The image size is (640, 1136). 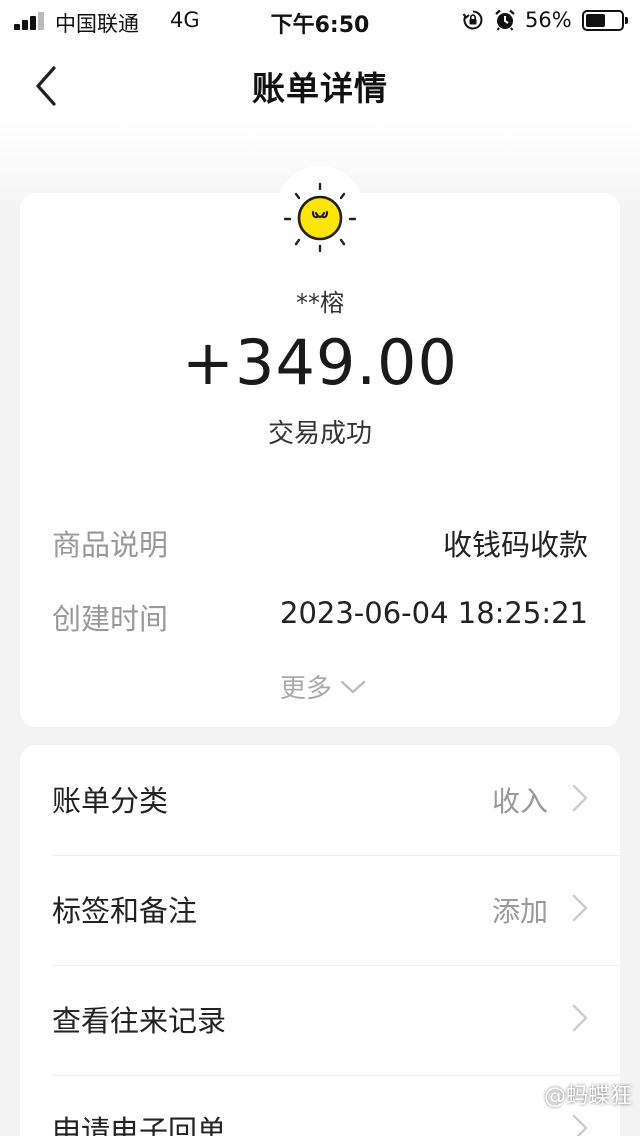 What do you see at coordinates (434, 613) in the screenshot?
I see `created-time-value: 2023-06-04 18:25:21` at bounding box center [434, 613].